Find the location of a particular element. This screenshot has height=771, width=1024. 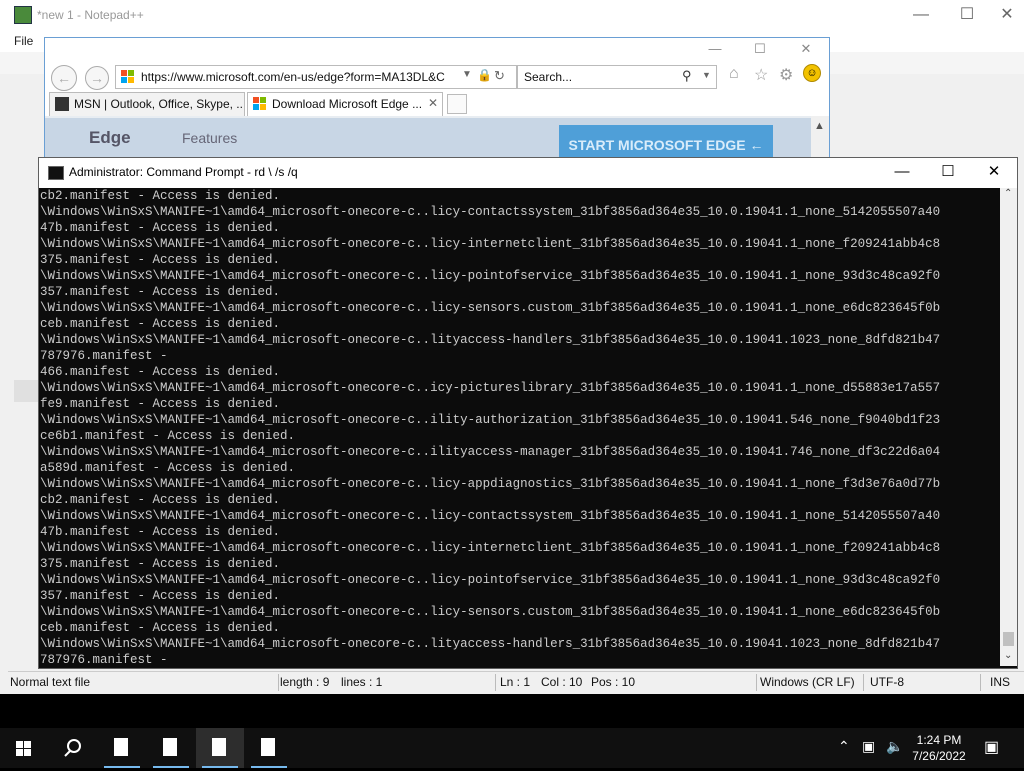

url-dropdown-icon: ▼ is located at coordinates (467, 74).